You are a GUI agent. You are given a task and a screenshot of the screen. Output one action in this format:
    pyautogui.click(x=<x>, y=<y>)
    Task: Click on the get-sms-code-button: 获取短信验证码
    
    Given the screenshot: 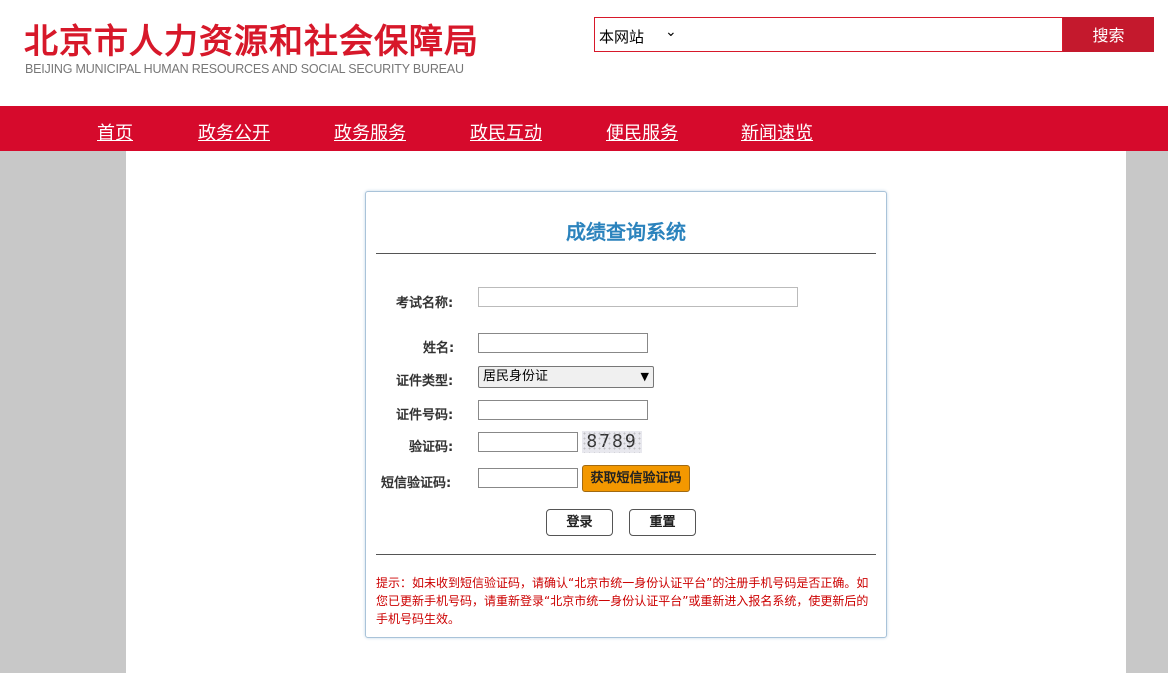 What is the action you would take?
    pyautogui.click(x=636, y=478)
    